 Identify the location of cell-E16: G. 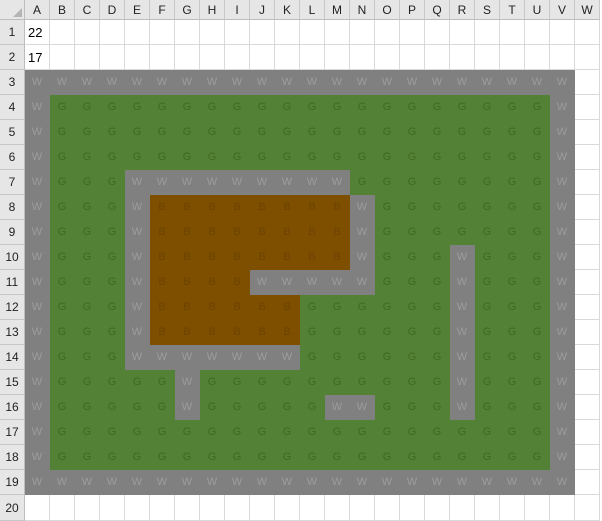
(137, 407).